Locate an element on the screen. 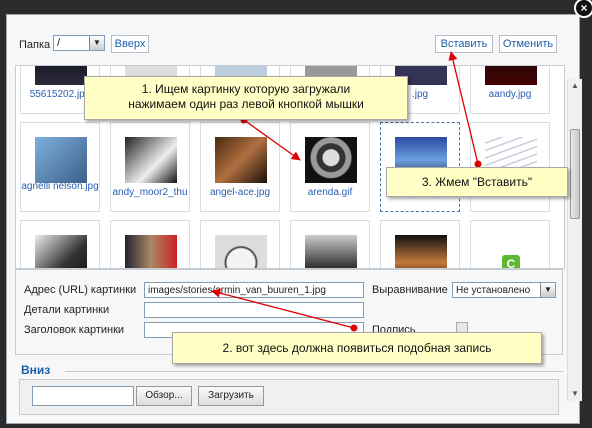 The height and width of the screenshot is (428, 592). scroll-up-icon: ▲ is located at coordinates (575, 86).